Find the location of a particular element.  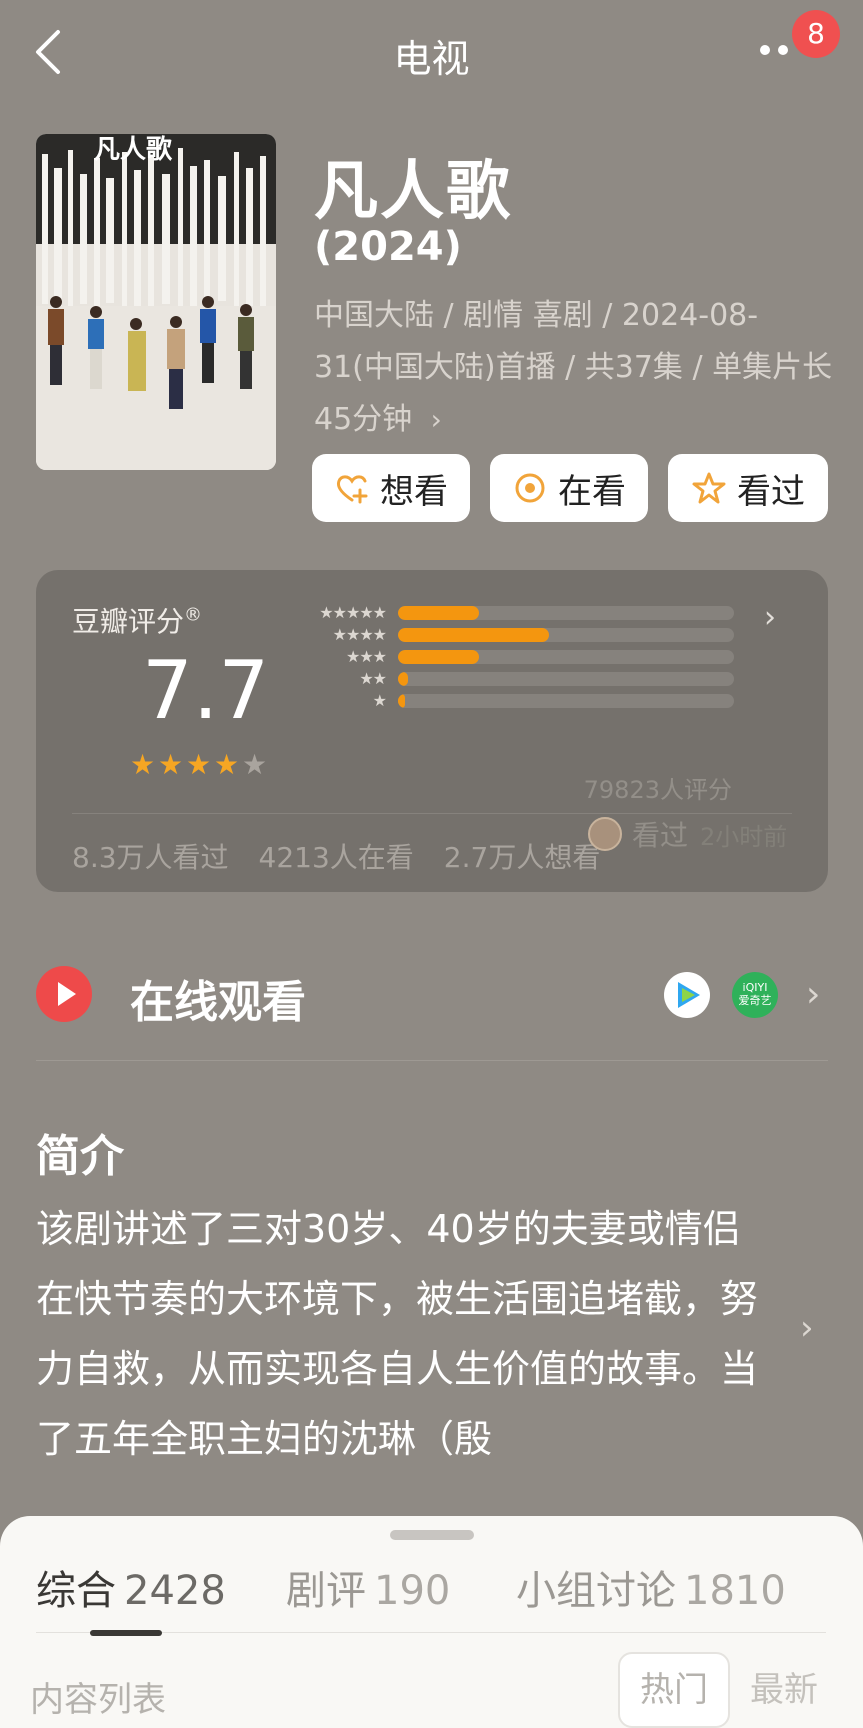

watching-button: 在看 is located at coordinates (569, 488).